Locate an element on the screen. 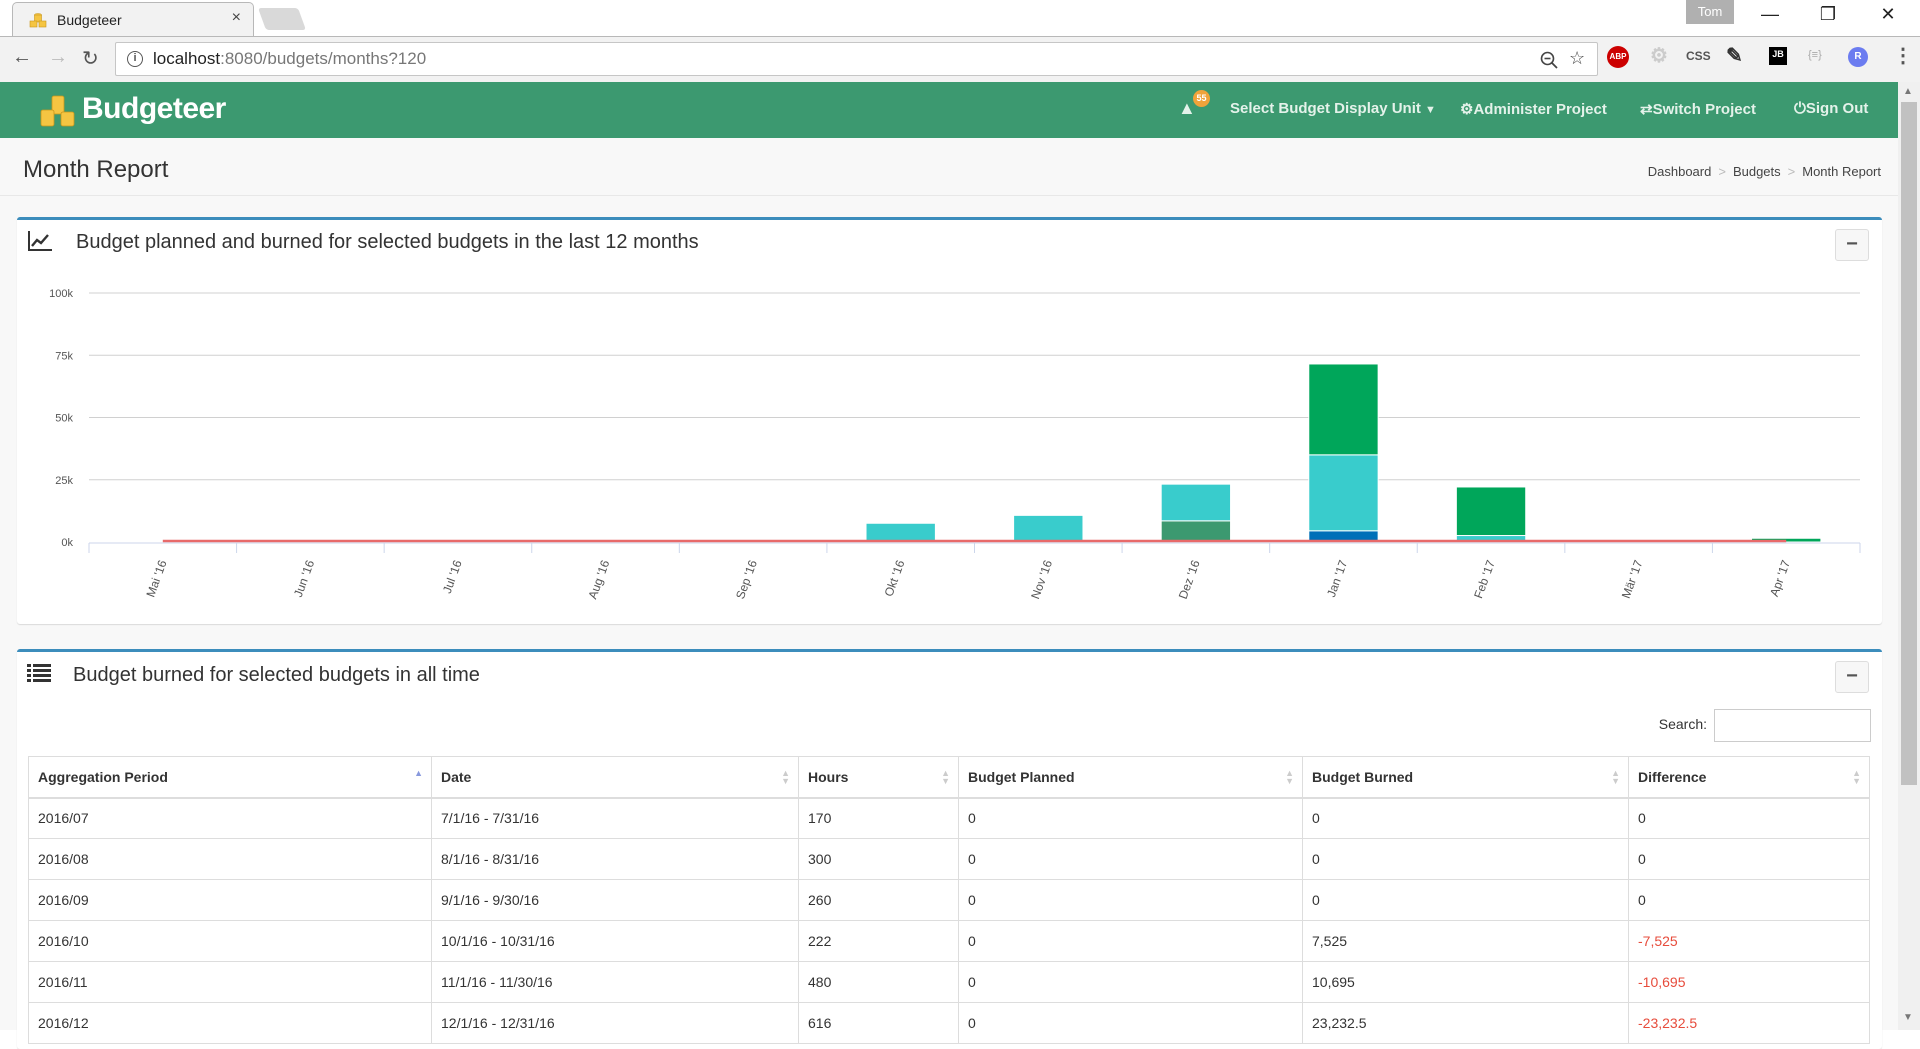  y-tick-label: 50k is located at coordinates (64, 419).